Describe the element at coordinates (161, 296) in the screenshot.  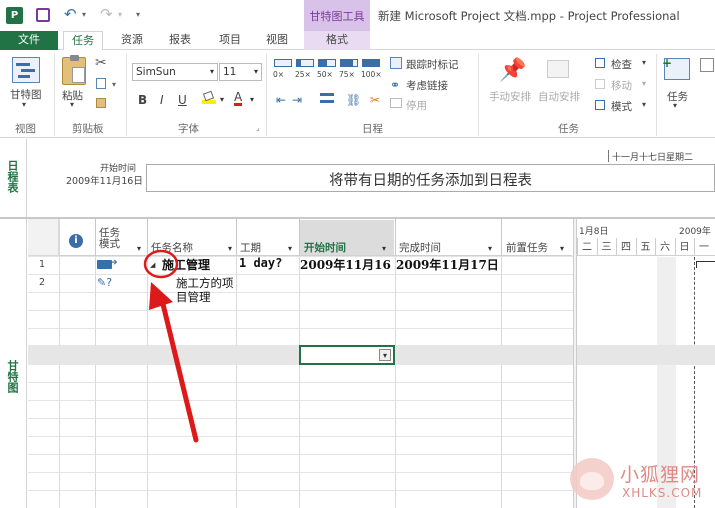
I see `annotation-arrow-head` at that location.